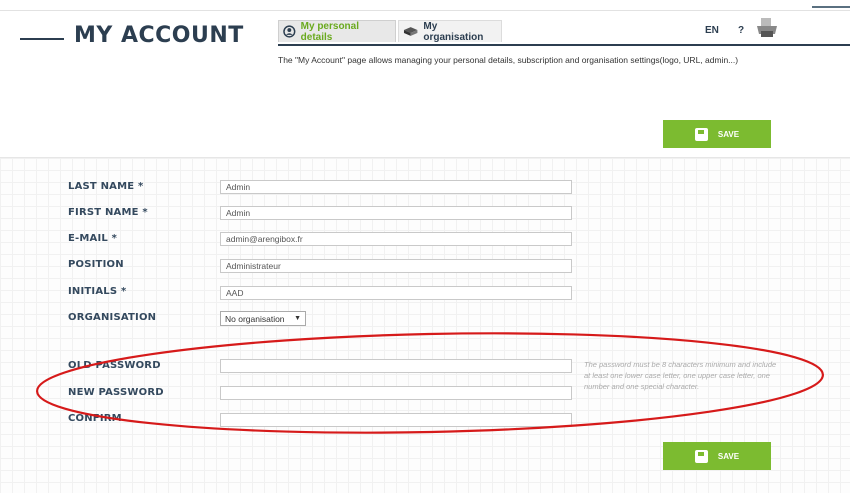  Describe the element at coordinates (453, 31) in the screenshot. I see `tab-organisation-label: My organisation` at that location.